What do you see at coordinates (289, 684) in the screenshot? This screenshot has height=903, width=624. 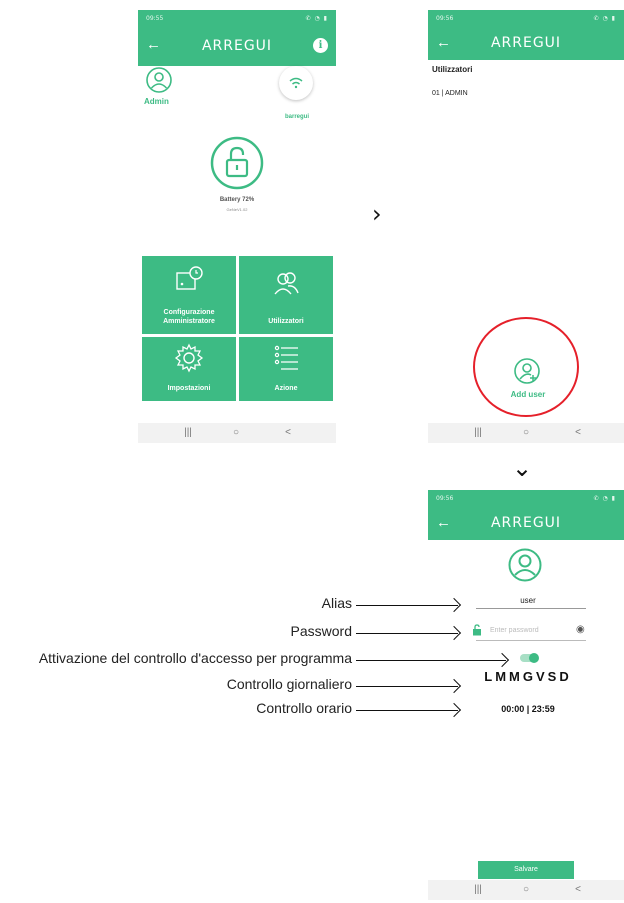 I see `annotation-daily-control: Controllo giornaliero` at bounding box center [289, 684].